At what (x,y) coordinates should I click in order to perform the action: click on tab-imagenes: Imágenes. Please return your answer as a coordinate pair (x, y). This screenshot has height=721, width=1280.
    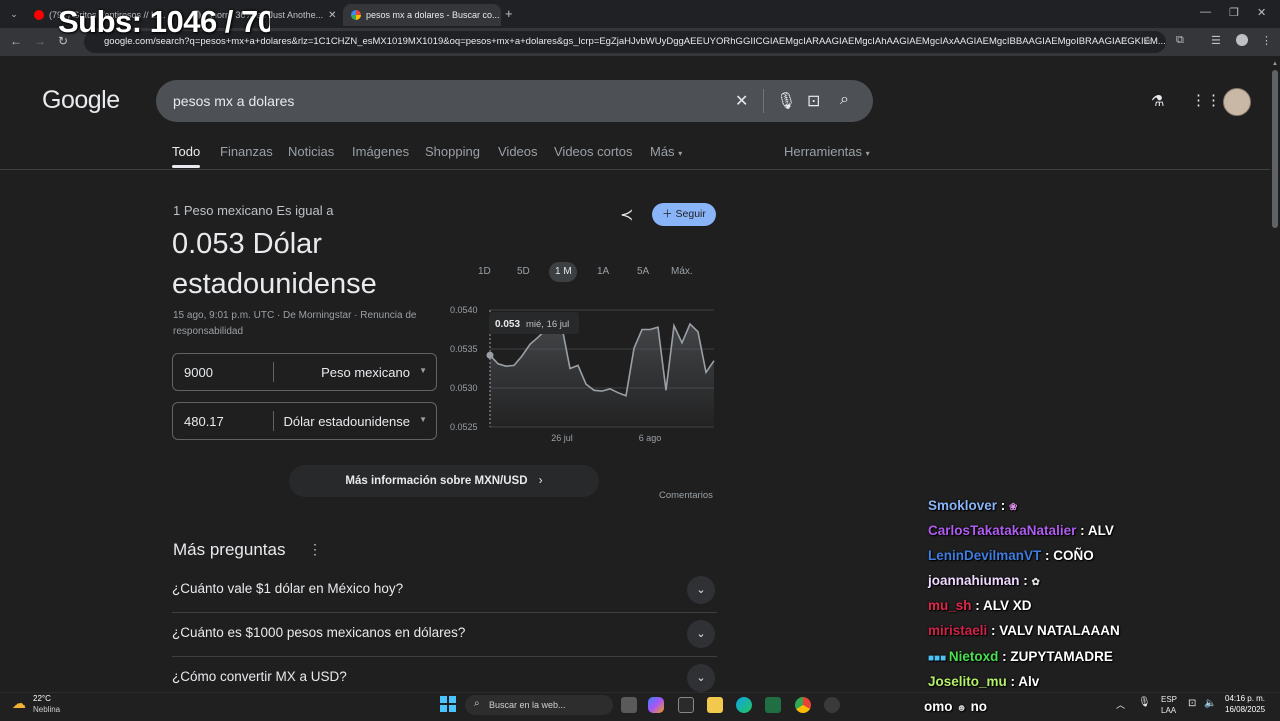
    Looking at the image, I should click on (380, 151).